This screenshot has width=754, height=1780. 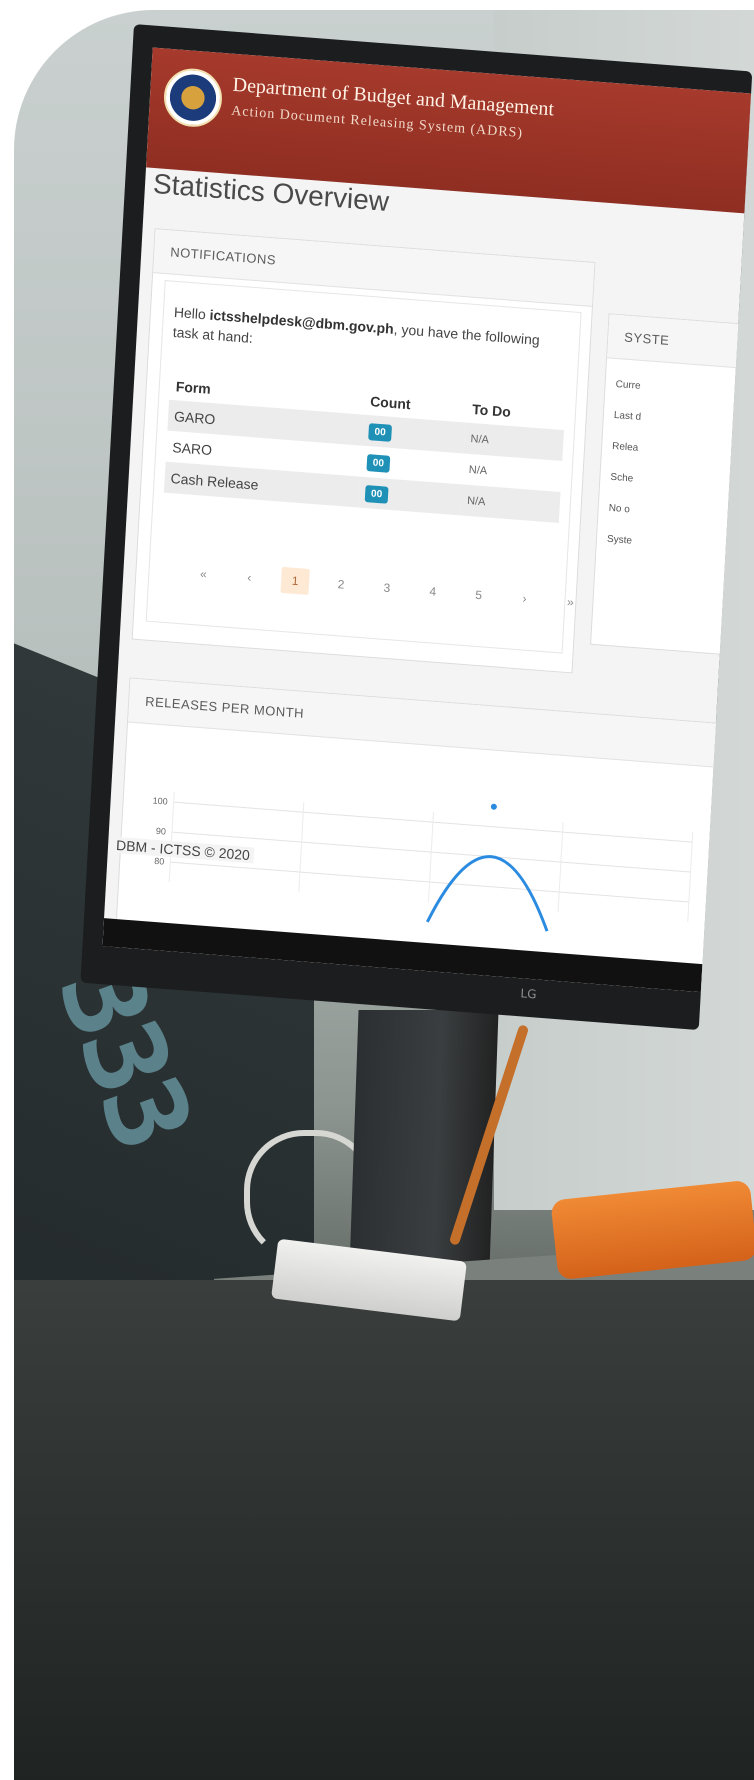 What do you see at coordinates (524, 598) in the screenshot?
I see `next-page-button: ›` at bounding box center [524, 598].